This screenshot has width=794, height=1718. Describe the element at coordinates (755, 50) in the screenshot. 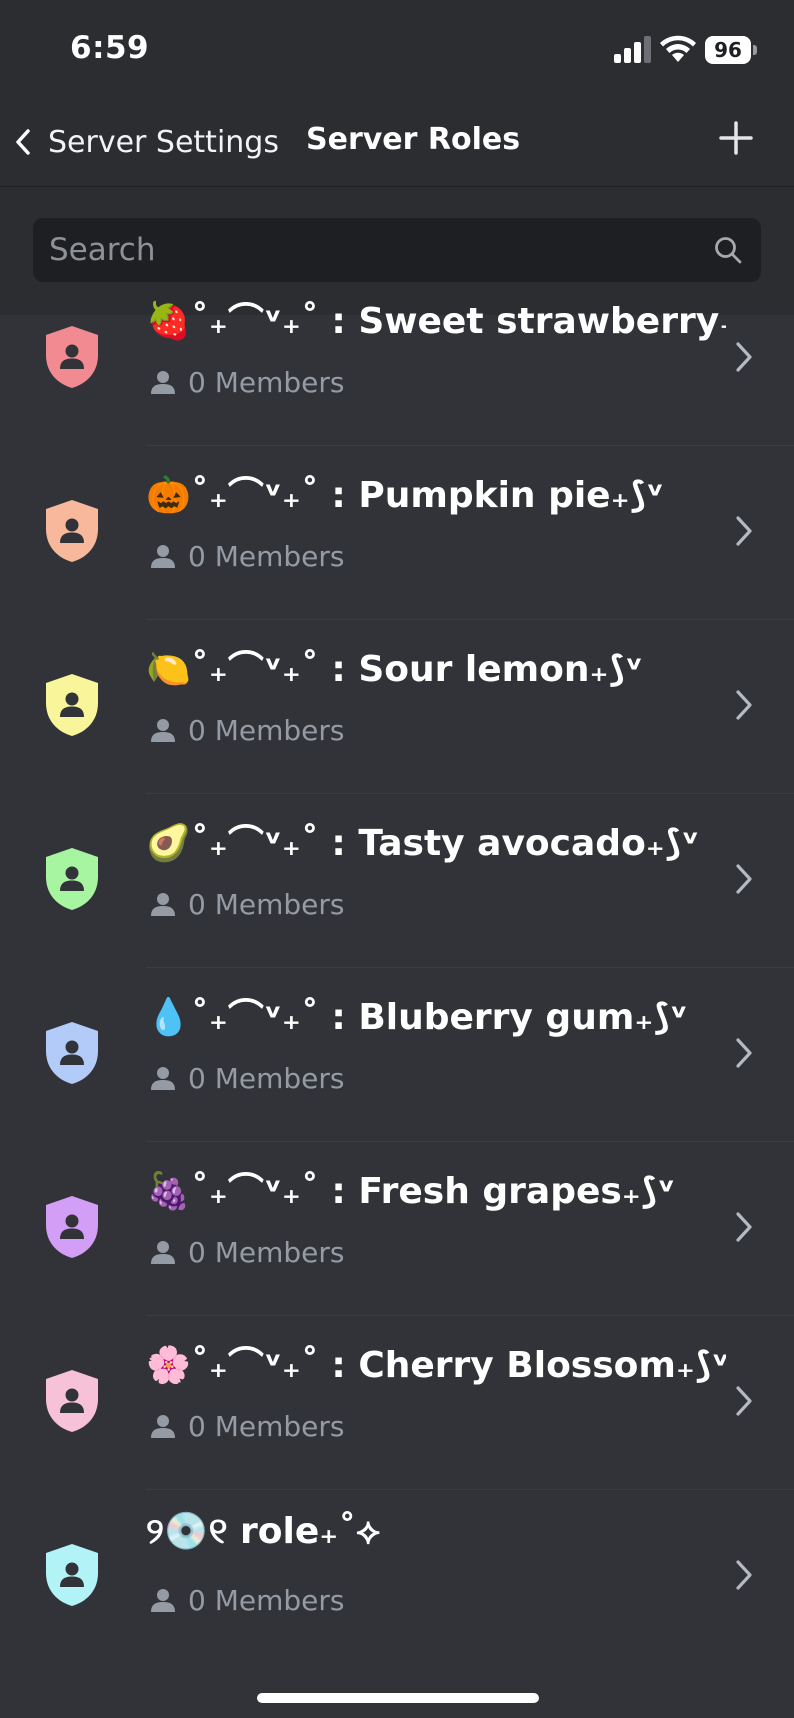

I see `battery-tip` at that location.